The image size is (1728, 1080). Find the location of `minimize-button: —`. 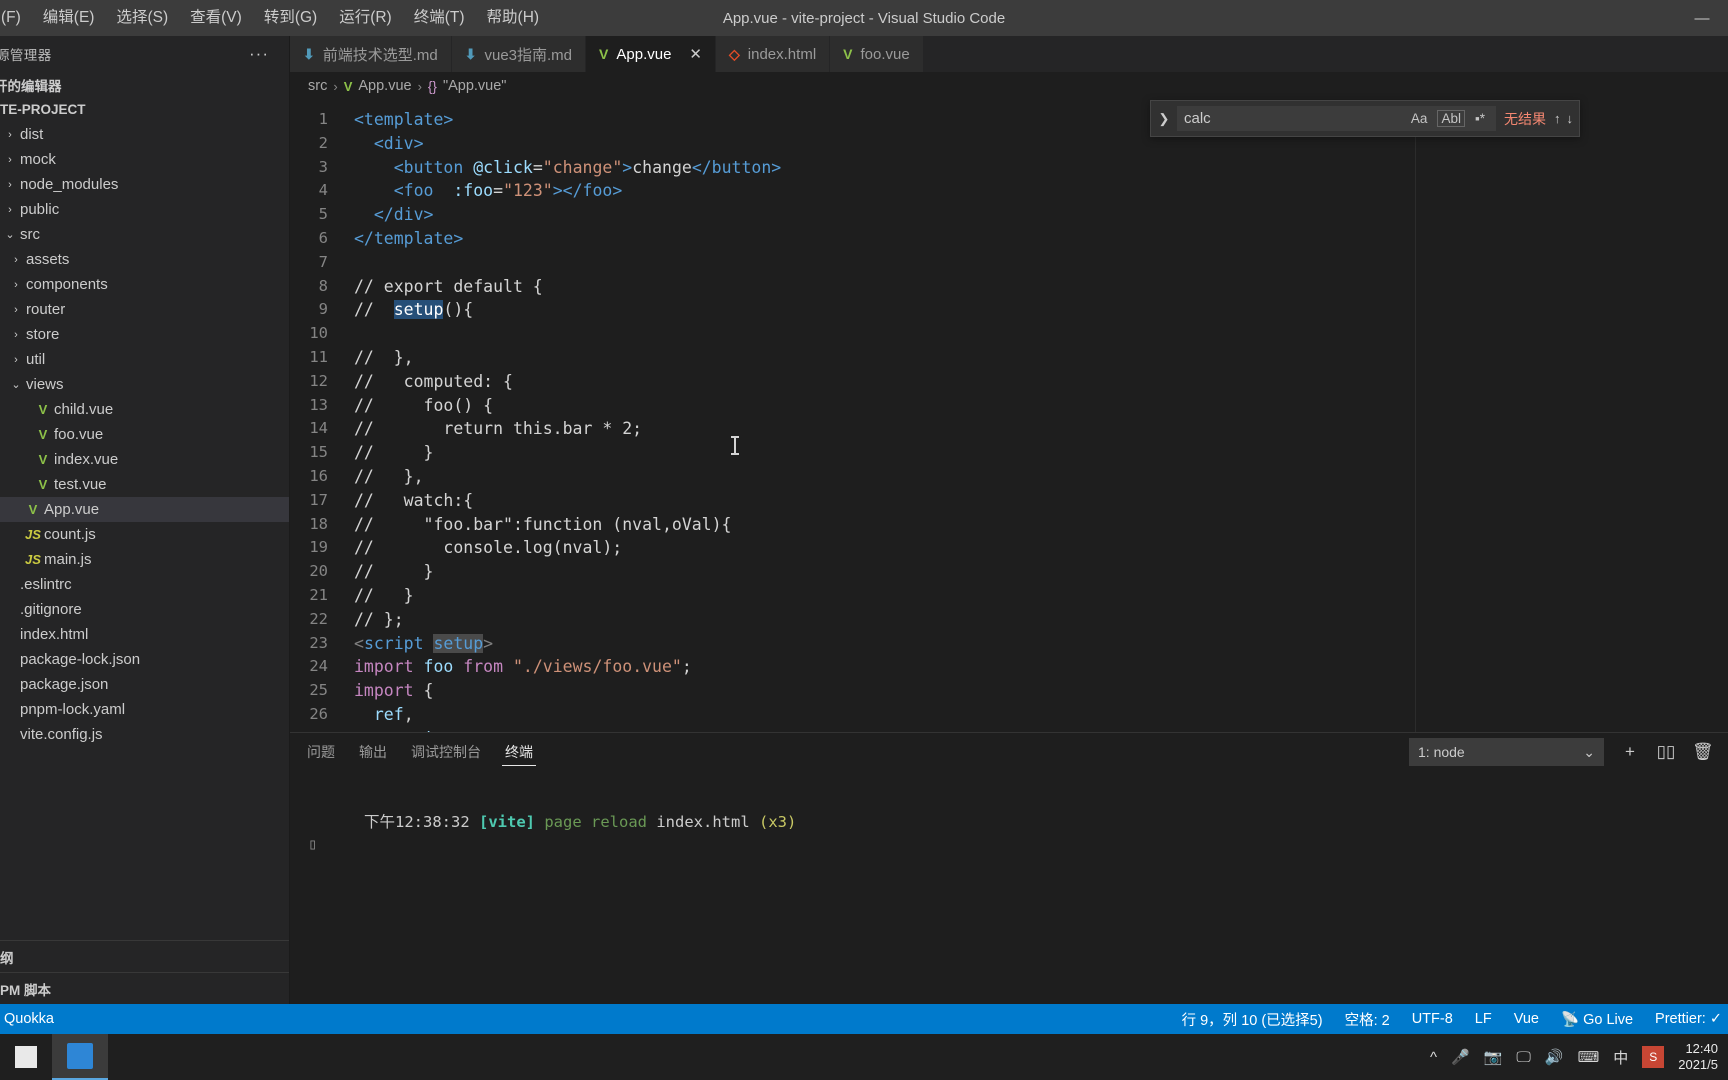

minimize-button: — is located at coordinates (1702, 18).